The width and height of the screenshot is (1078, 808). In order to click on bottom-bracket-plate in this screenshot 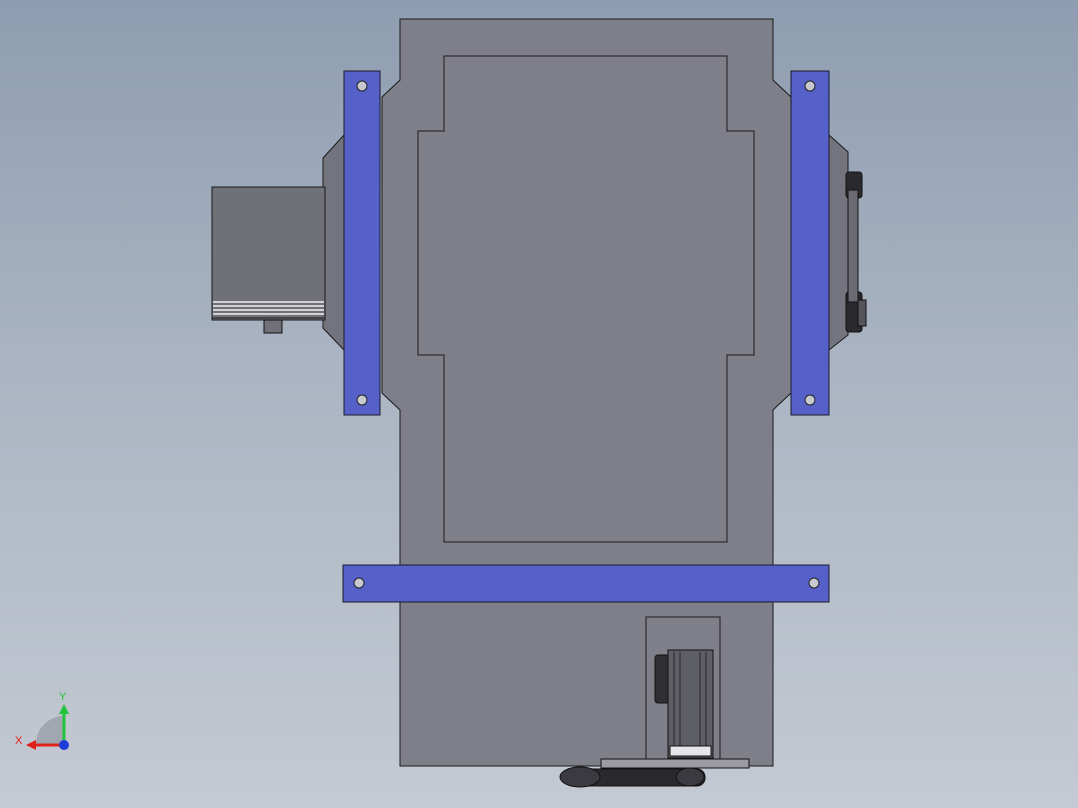, I will do `click(586, 583)`.